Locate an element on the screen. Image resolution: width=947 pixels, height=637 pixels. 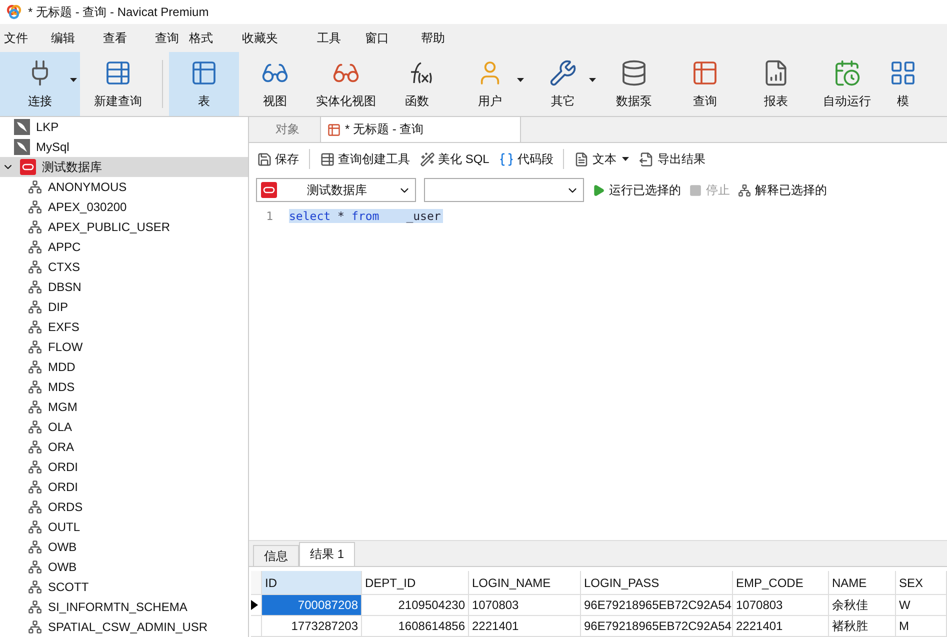
tree-item: FLOW is located at coordinates (65, 347).